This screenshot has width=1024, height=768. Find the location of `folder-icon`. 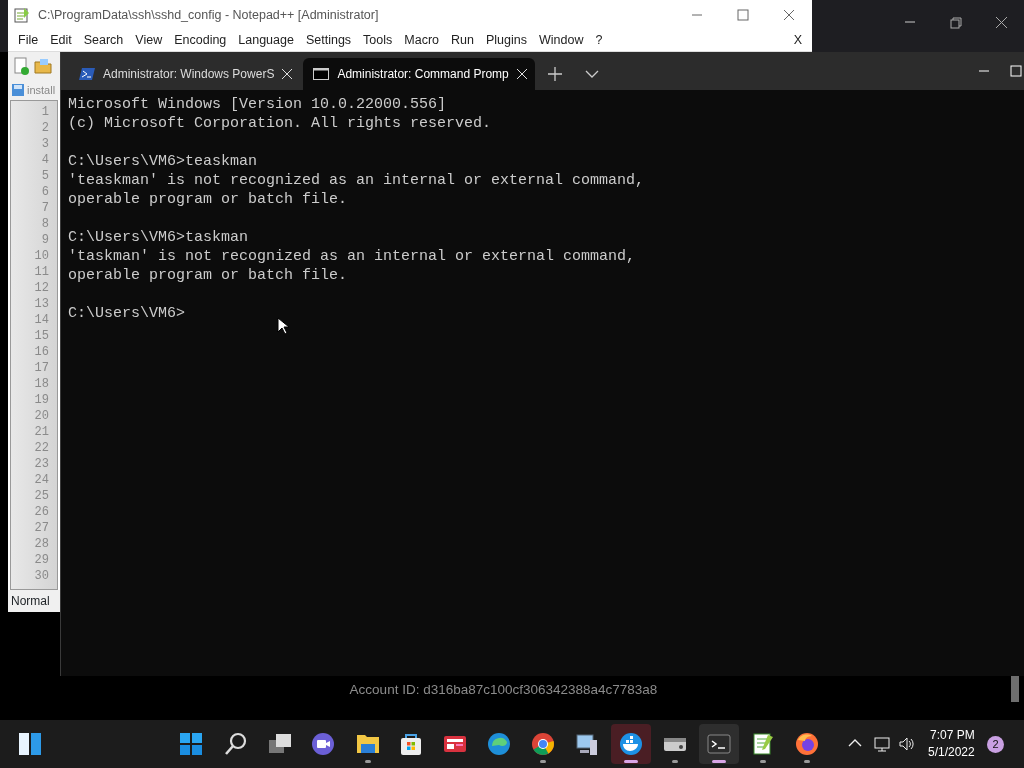

folder-icon is located at coordinates (368, 744).